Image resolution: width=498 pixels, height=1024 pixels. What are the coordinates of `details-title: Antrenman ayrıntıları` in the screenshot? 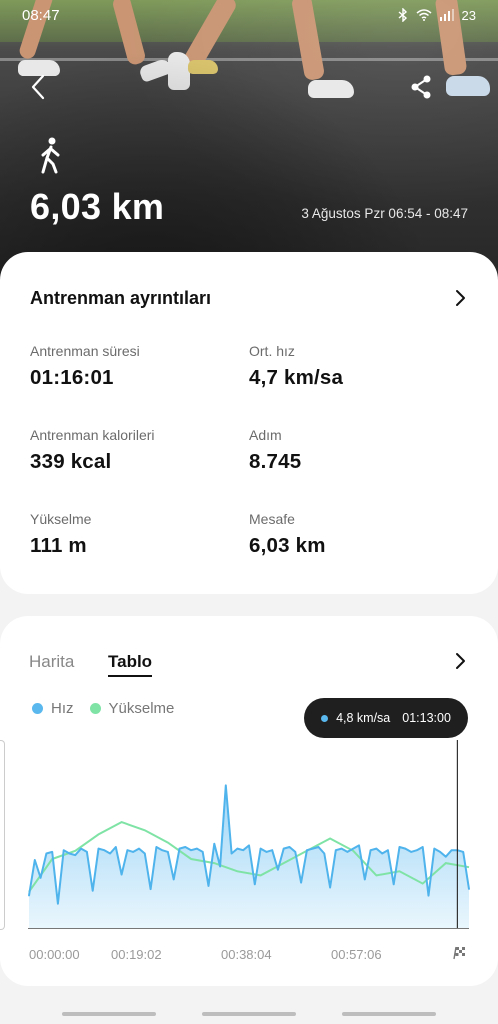 It's located at (121, 298).